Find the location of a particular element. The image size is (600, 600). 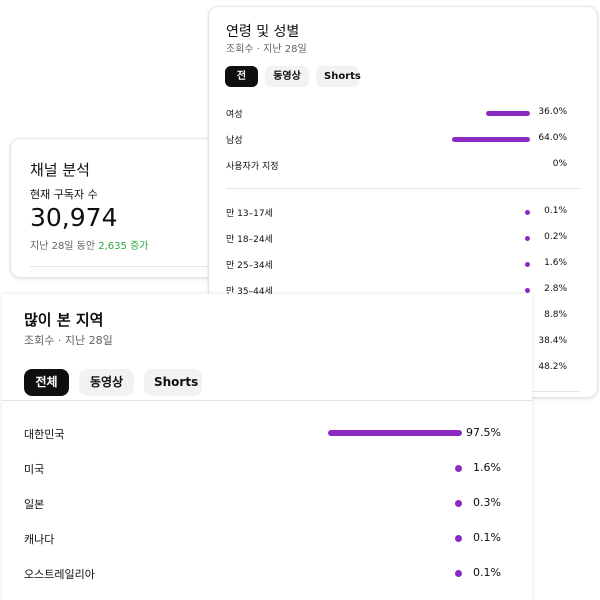

channel-analytics-title: 채널 분석 is located at coordinates (60, 170).